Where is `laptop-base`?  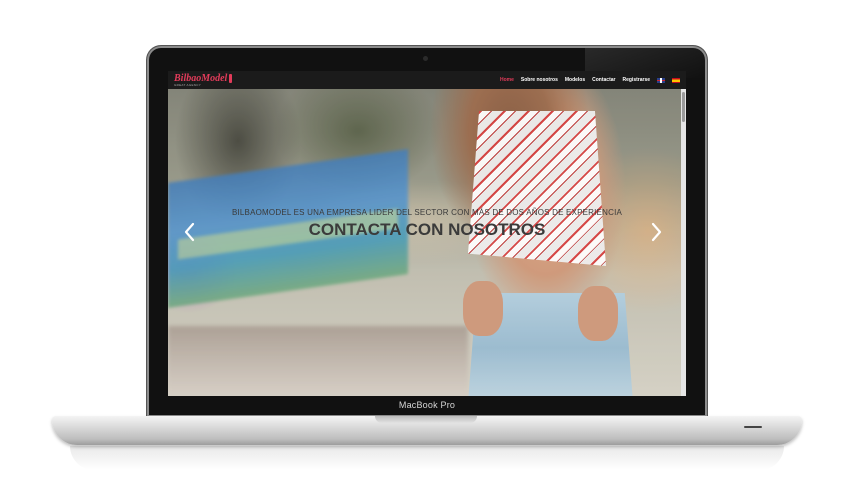
laptop-base is located at coordinates (427, 430).